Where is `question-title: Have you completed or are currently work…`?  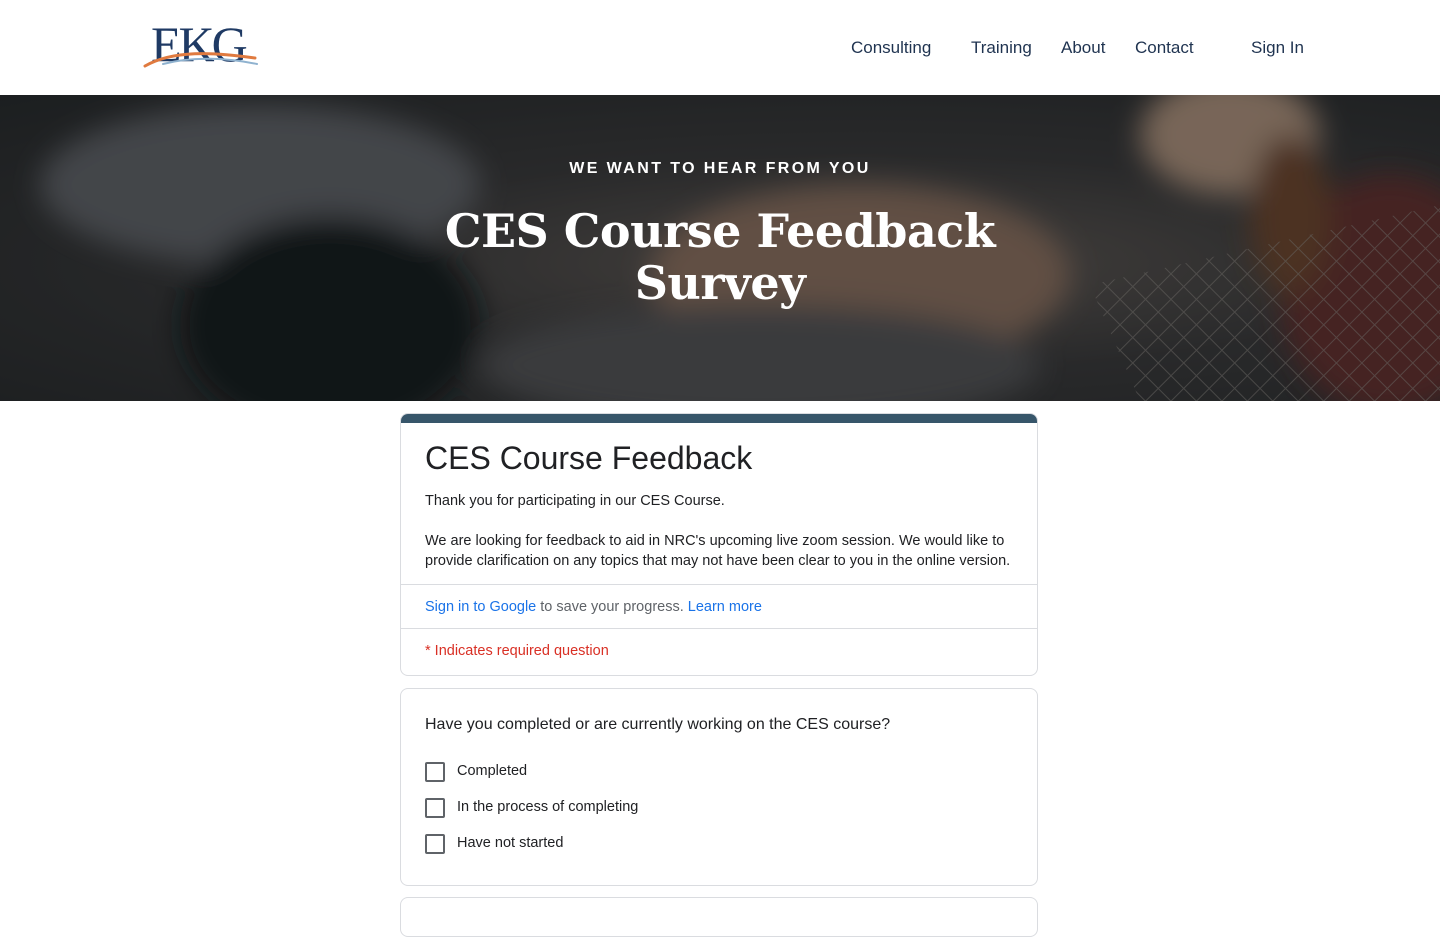
question-title: Have you completed or are currently work… is located at coordinates (658, 724).